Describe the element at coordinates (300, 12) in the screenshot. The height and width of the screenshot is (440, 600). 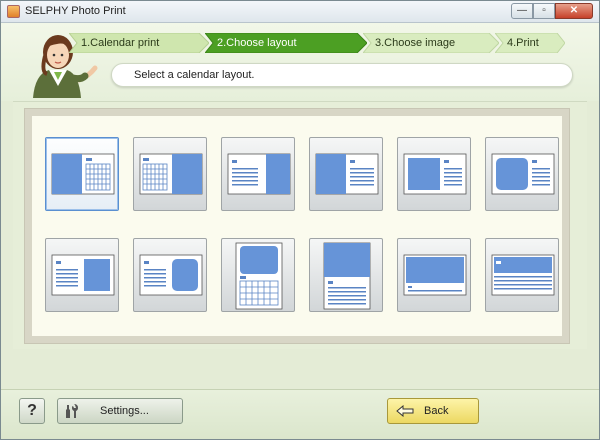
I see `title-bar: SELPHY Photo Print — ▫ ✕` at that location.